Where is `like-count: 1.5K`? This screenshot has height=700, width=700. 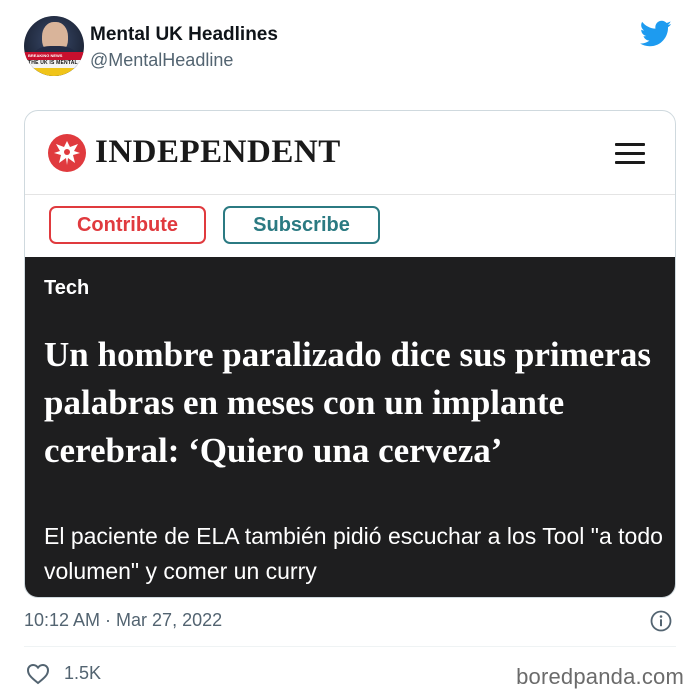
like-count: 1.5K is located at coordinates (82, 673).